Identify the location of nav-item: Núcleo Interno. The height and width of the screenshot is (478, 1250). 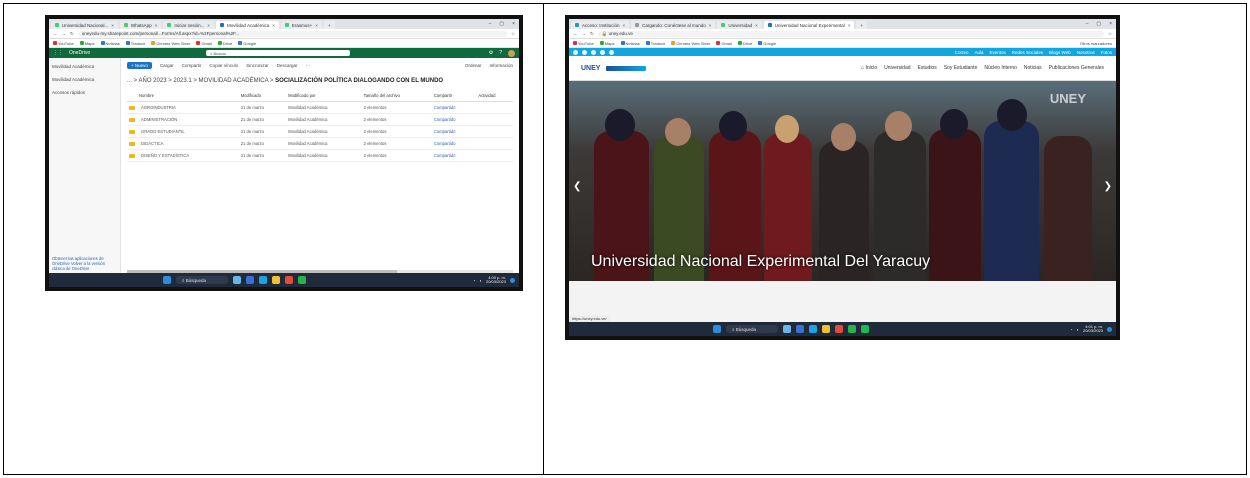
(1000, 68).